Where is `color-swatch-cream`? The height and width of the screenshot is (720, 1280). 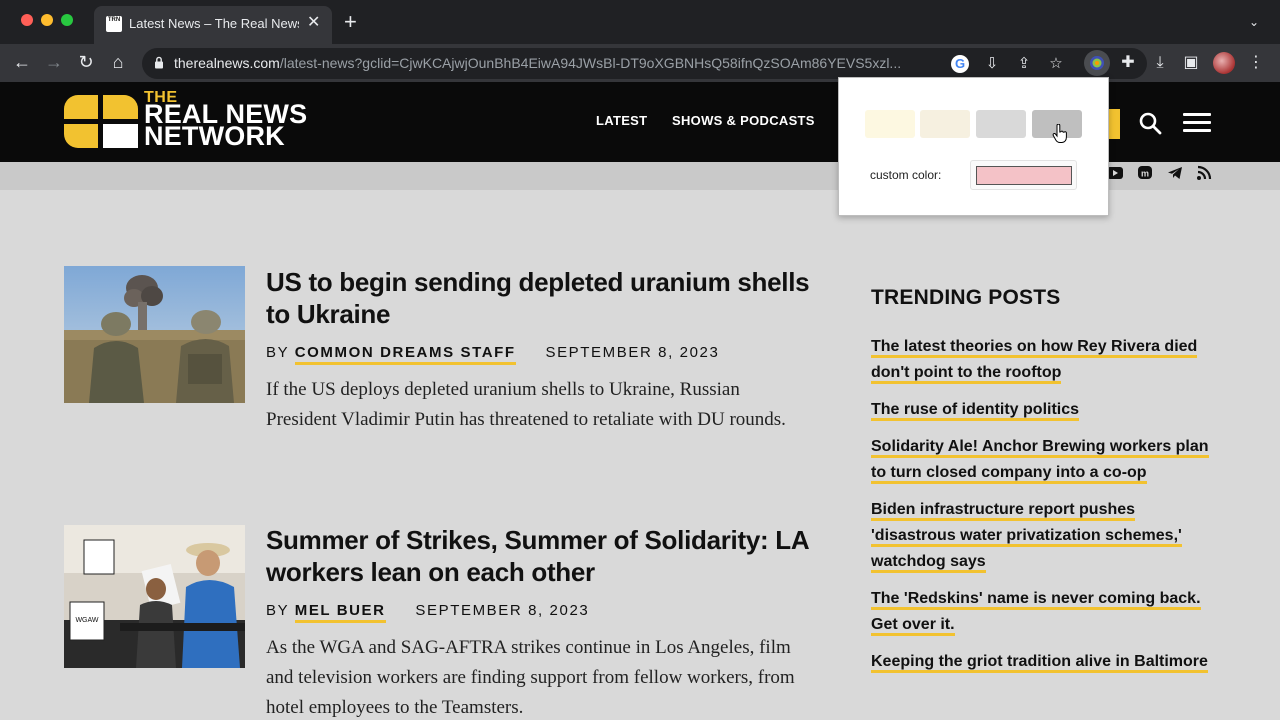 color-swatch-cream is located at coordinates (945, 124).